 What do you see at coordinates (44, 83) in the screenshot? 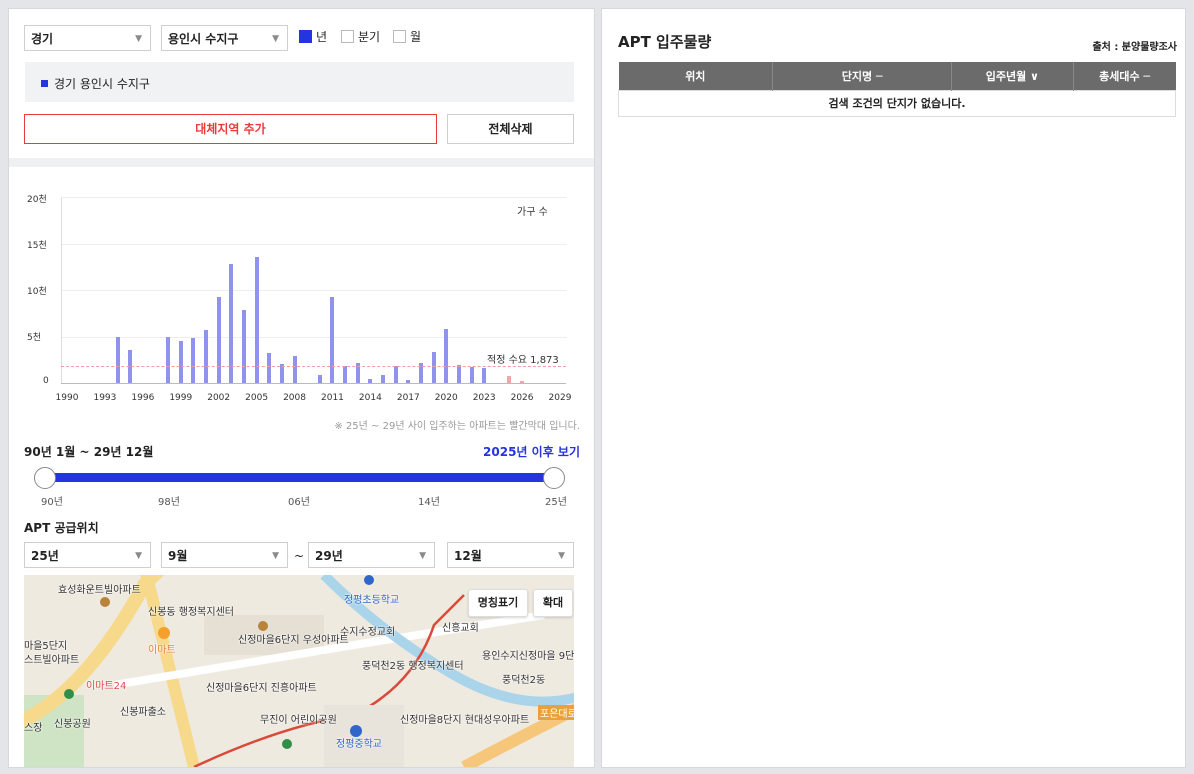
I see `square-bullet-icon` at bounding box center [44, 83].